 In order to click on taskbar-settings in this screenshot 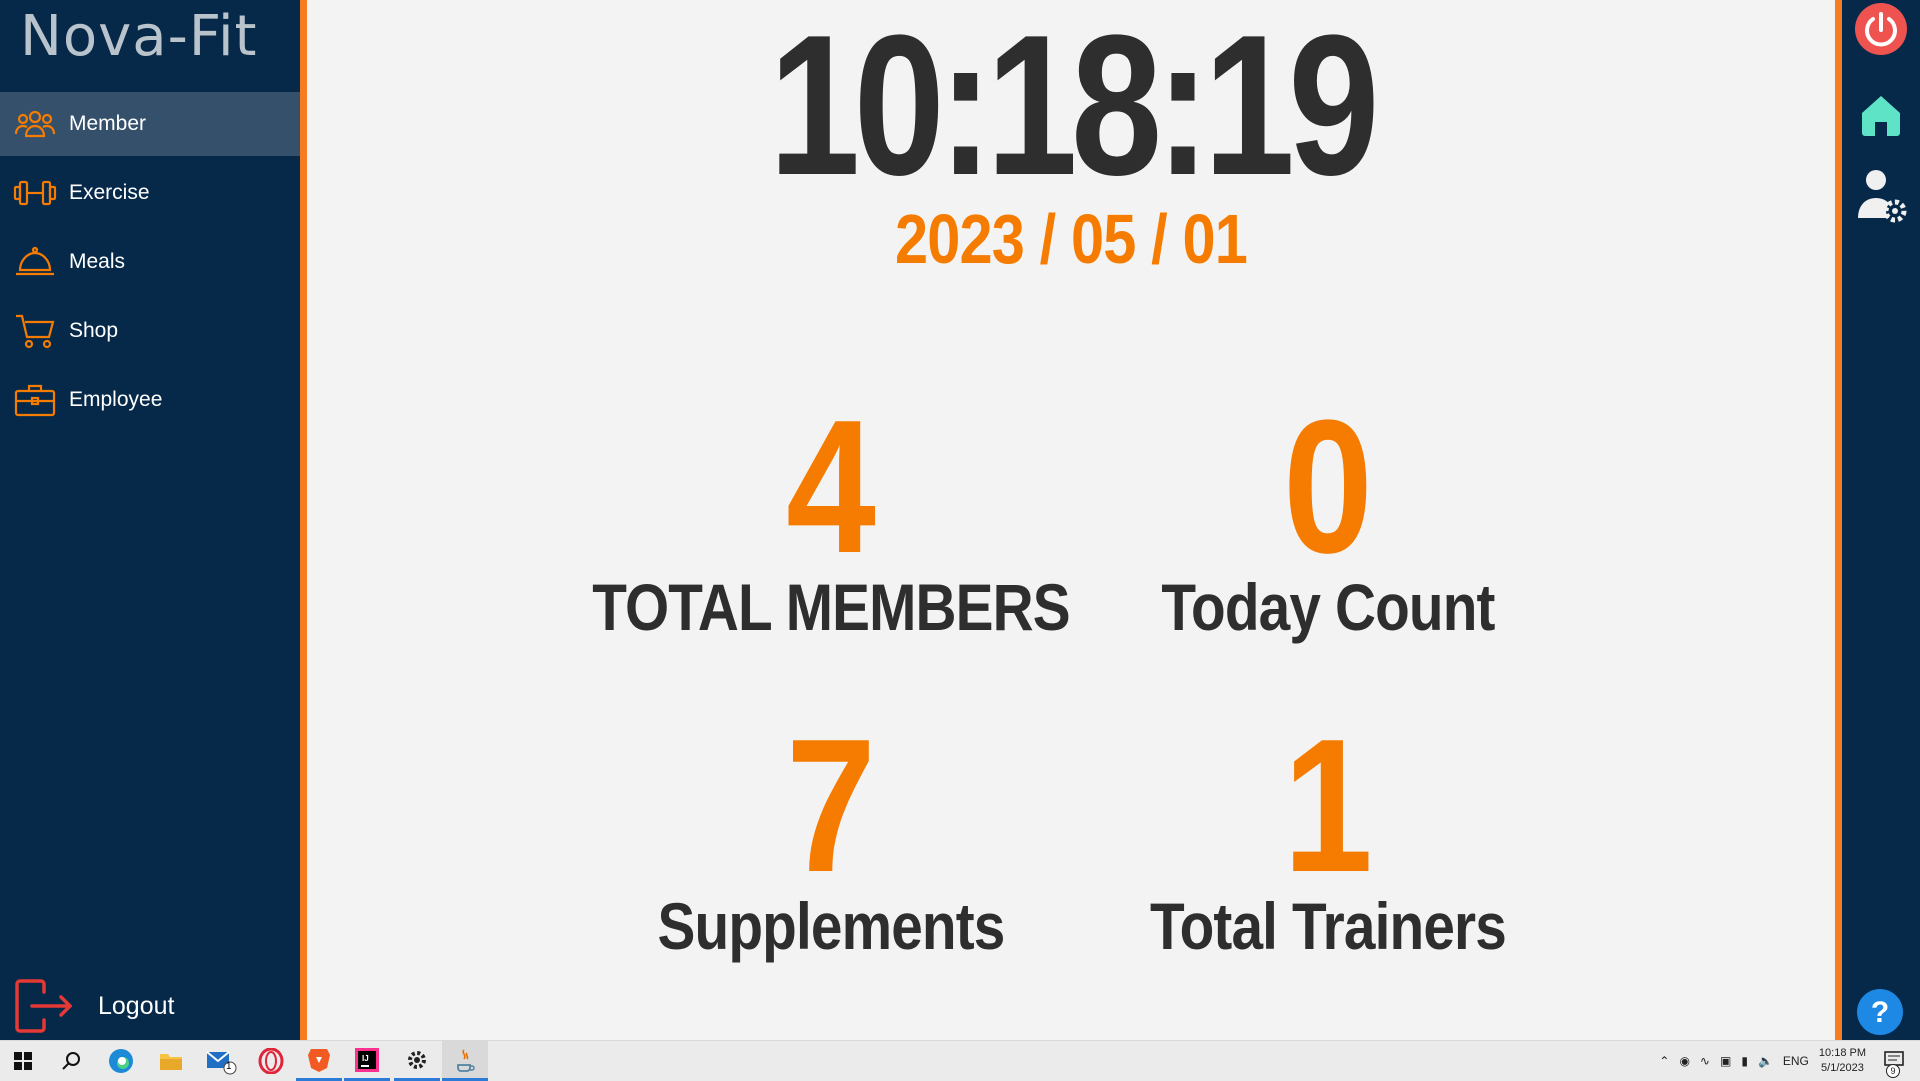, I will do `click(417, 1061)`.